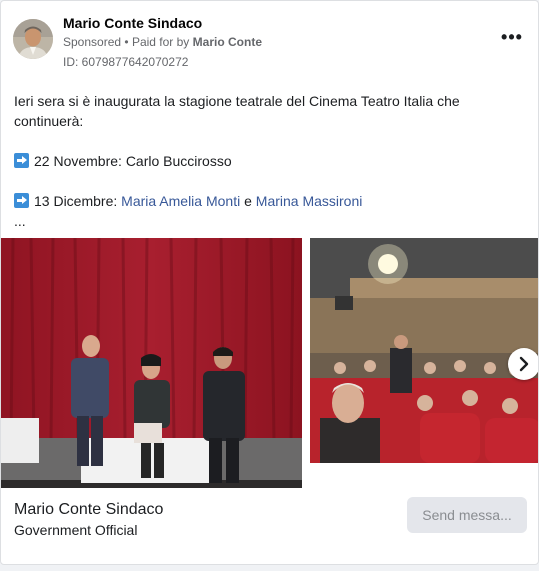 The image size is (539, 571). What do you see at coordinates (33, 39) in the screenshot?
I see `avatar` at bounding box center [33, 39].